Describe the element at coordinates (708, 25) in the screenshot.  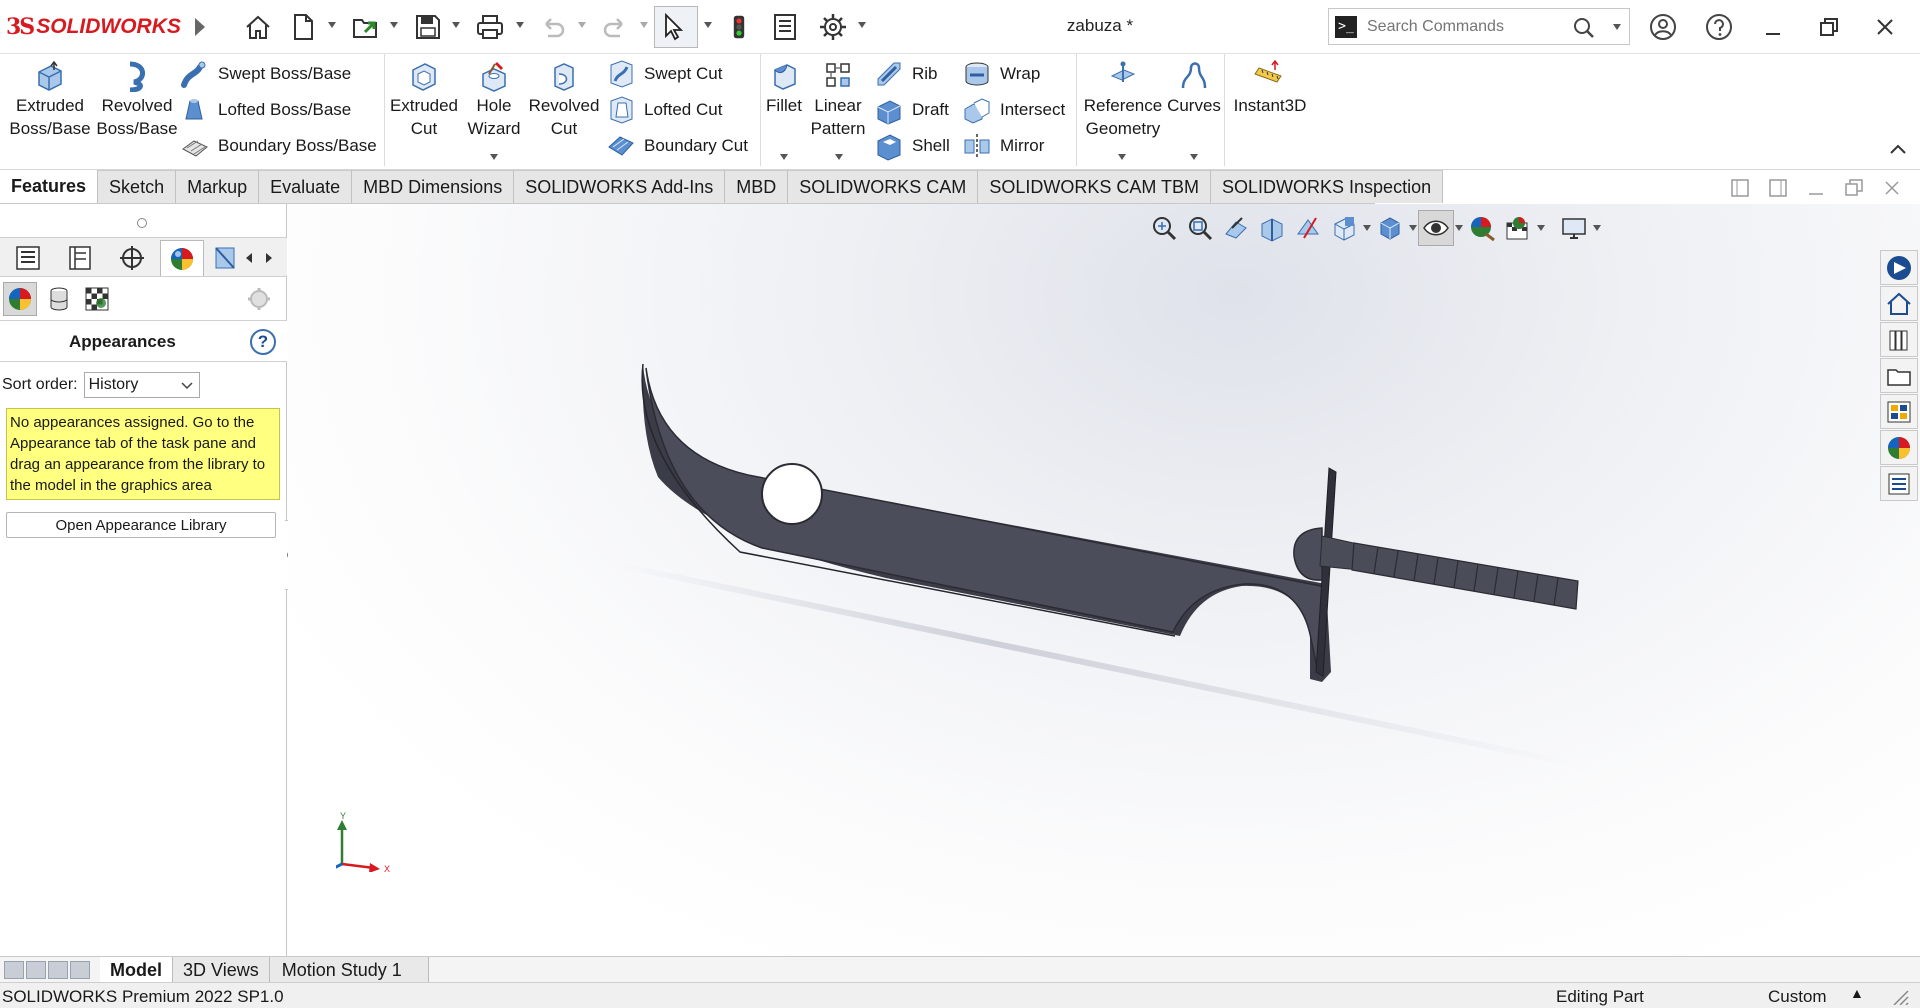
I see `select-dropdown-icon` at that location.